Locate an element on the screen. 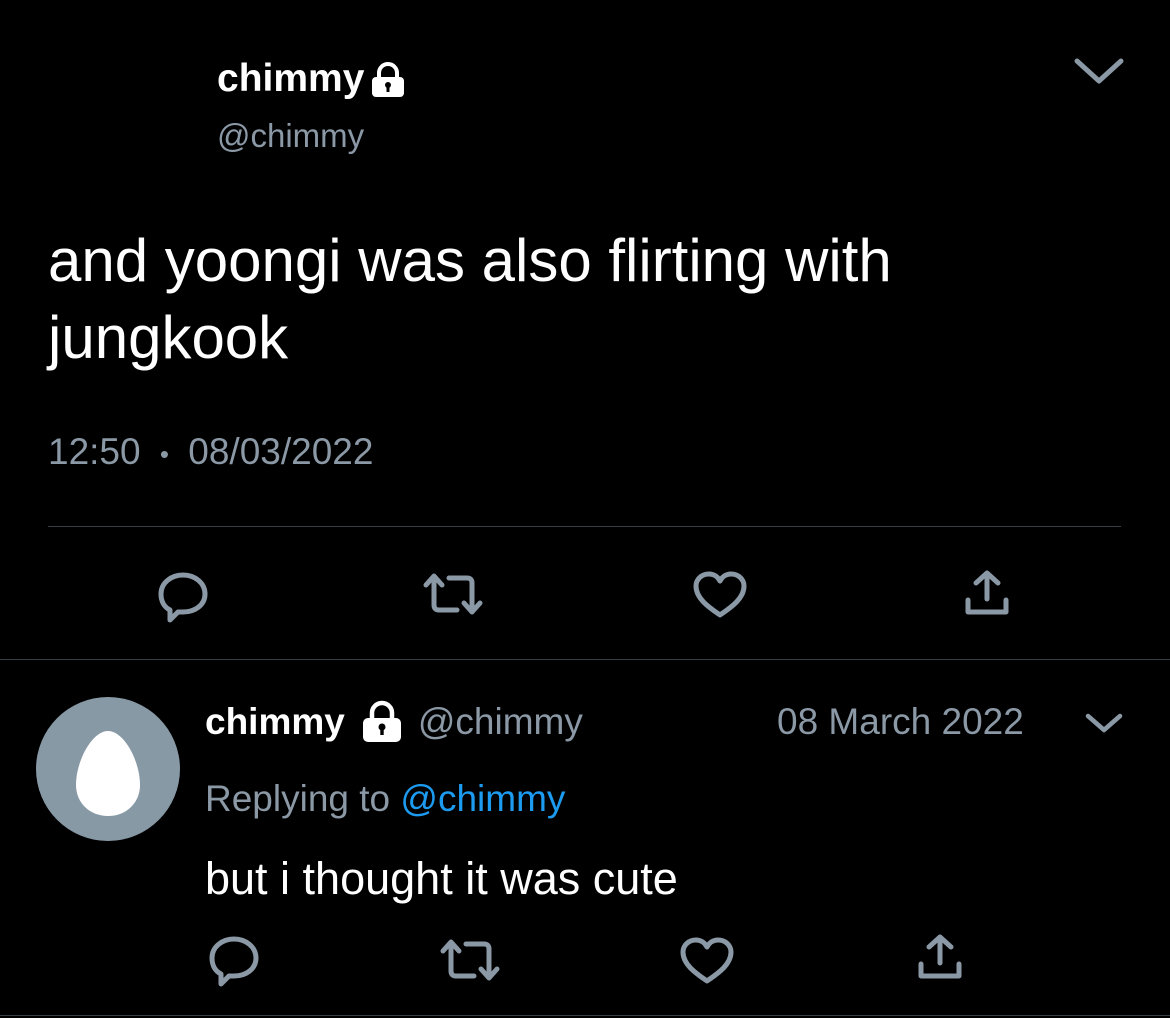 Image resolution: width=1170 pixels, height=1018 pixels. tweet-timestamp: 12:50 • 08/03/2022 is located at coordinates (210, 453).